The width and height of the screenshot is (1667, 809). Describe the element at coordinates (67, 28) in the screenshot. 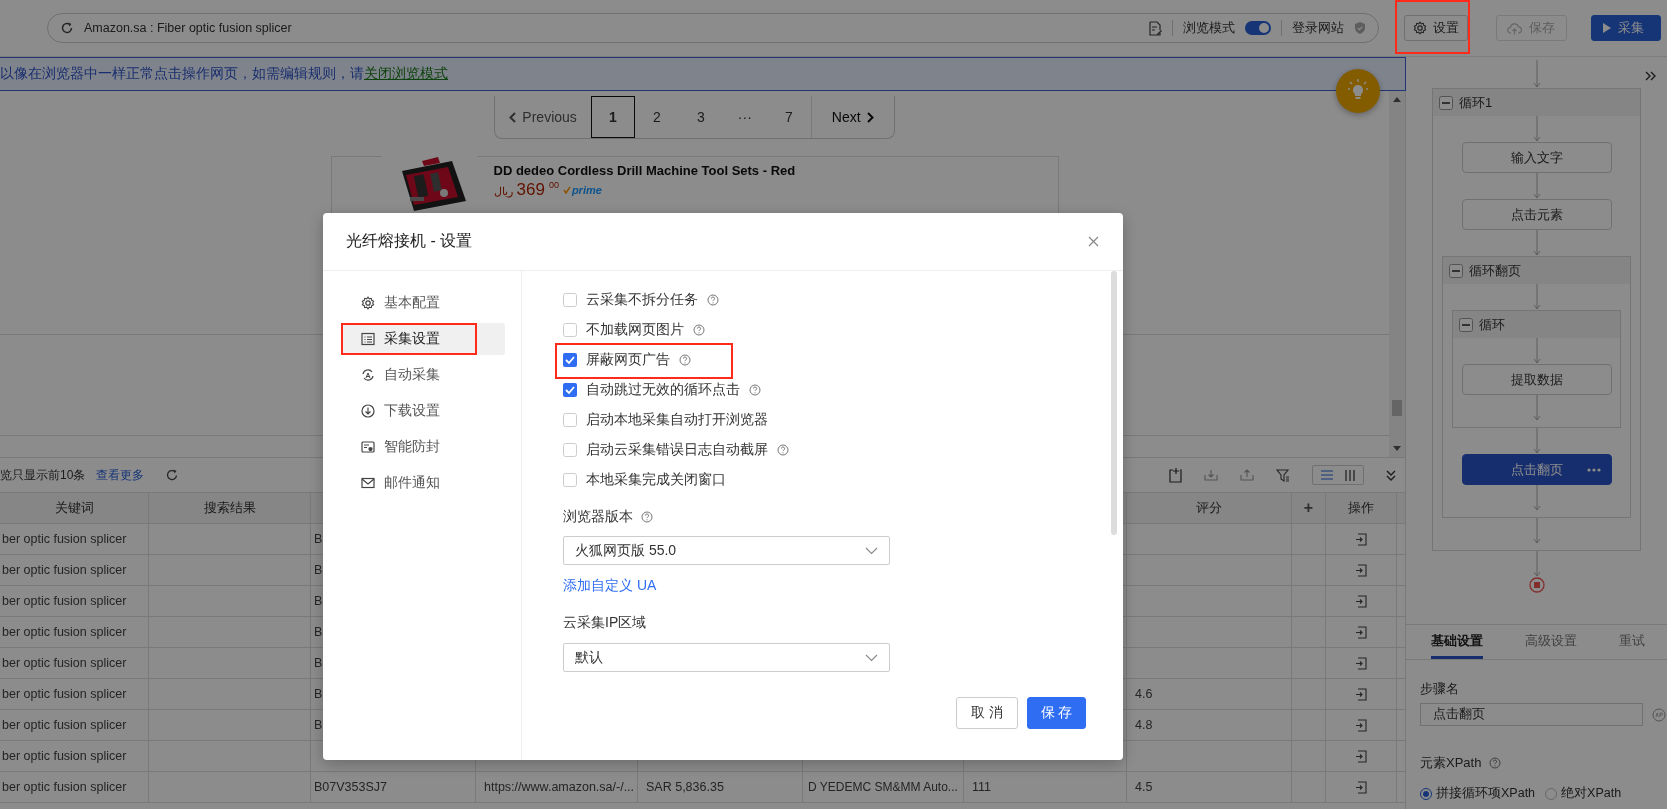

I see `reload-icon` at that location.